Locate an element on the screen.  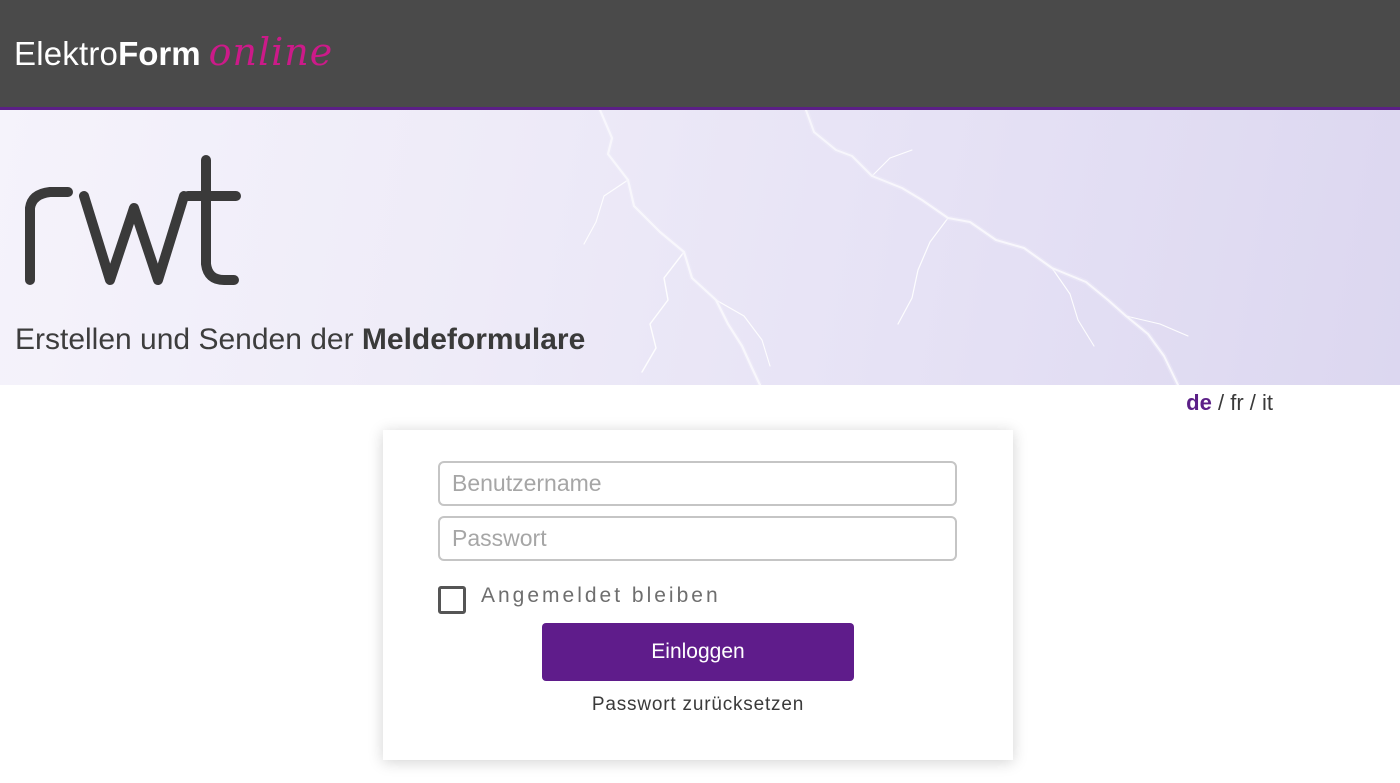
remember-me-control: Angemeldet bleiben is located at coordinates (579, 599).